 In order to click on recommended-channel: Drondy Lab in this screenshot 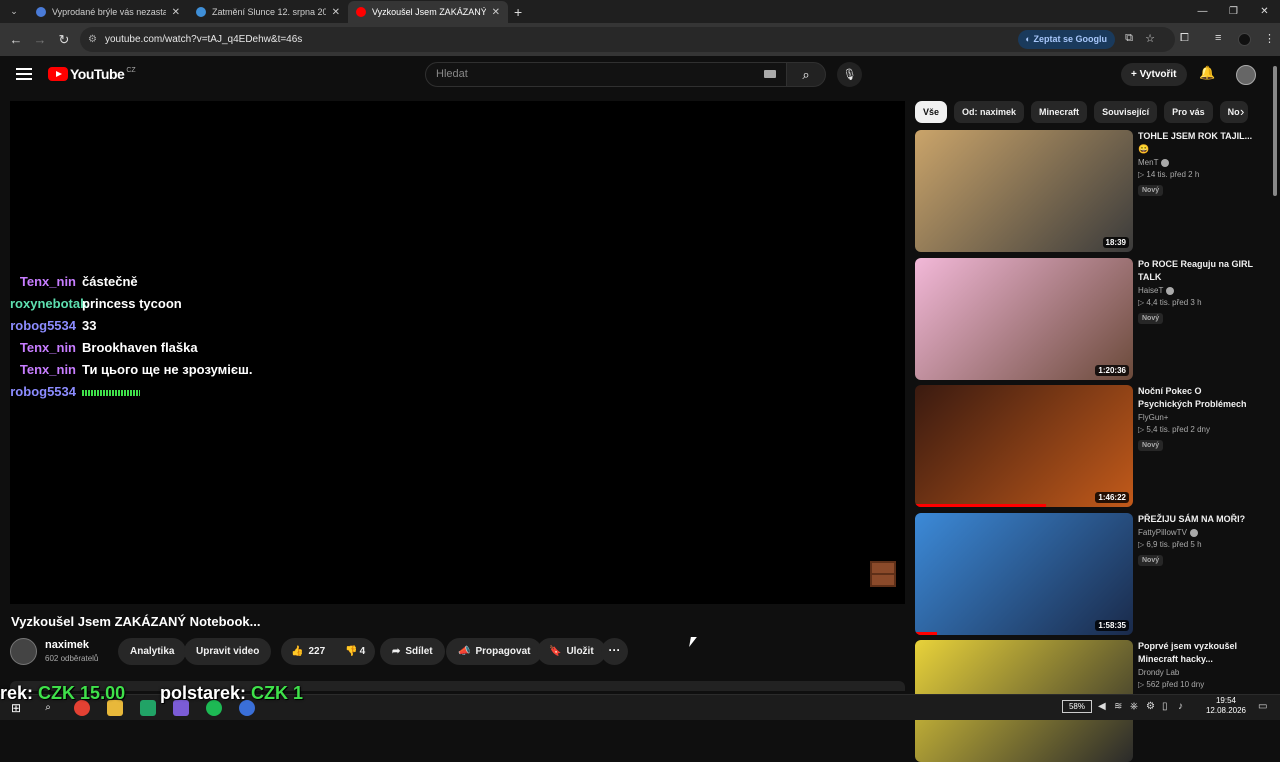, I will do `click(1198, 672)`.